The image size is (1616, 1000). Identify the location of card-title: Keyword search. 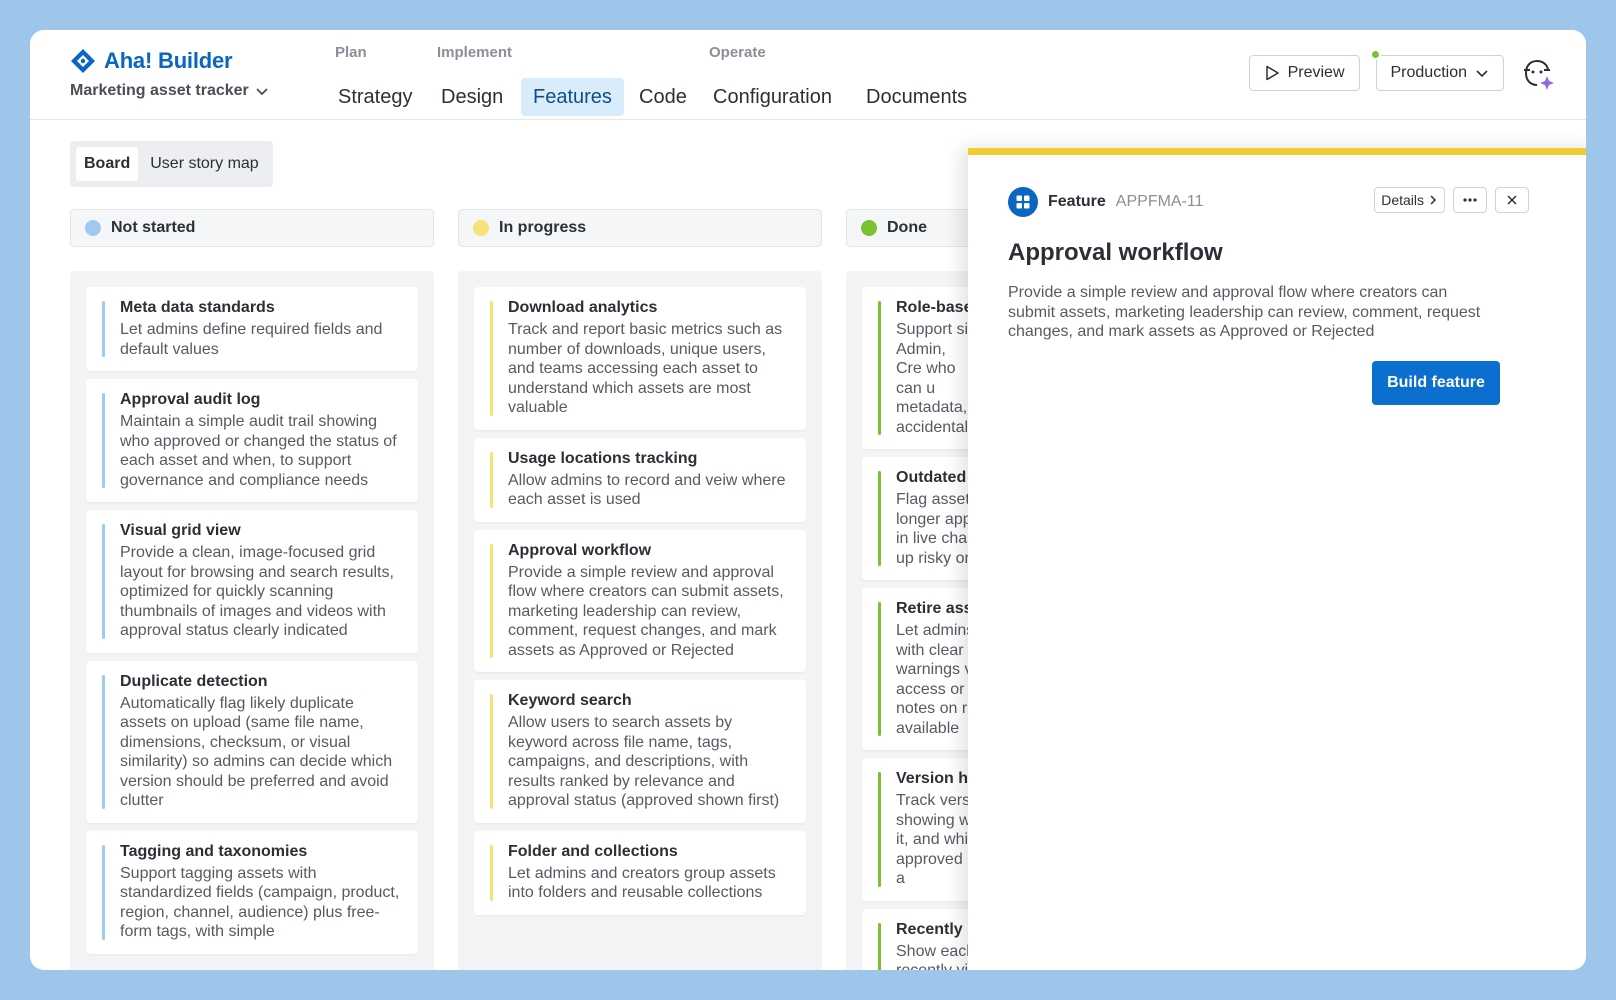
(570, 700).